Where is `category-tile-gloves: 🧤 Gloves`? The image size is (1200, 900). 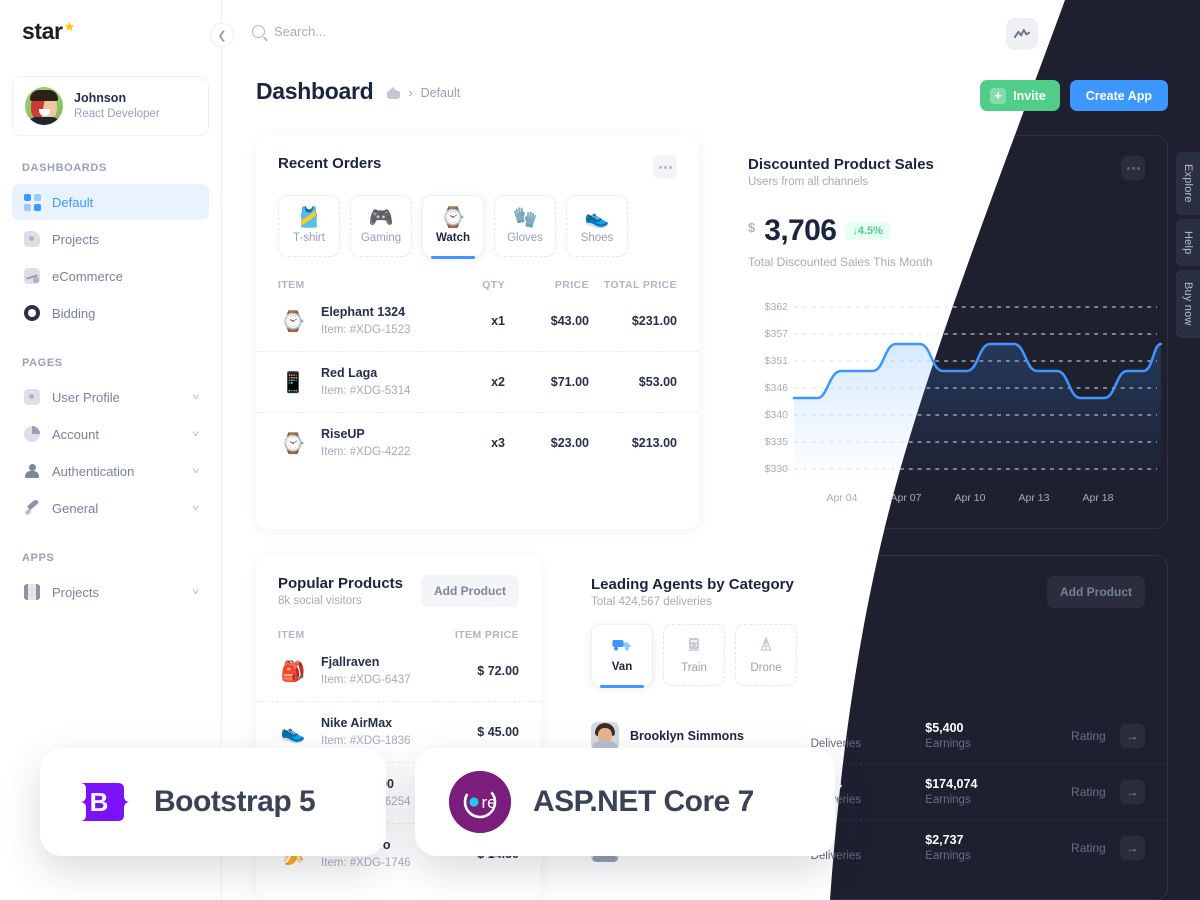 category-tile-gloves: 🧤 Gloves is located at coordinates (525, 226).